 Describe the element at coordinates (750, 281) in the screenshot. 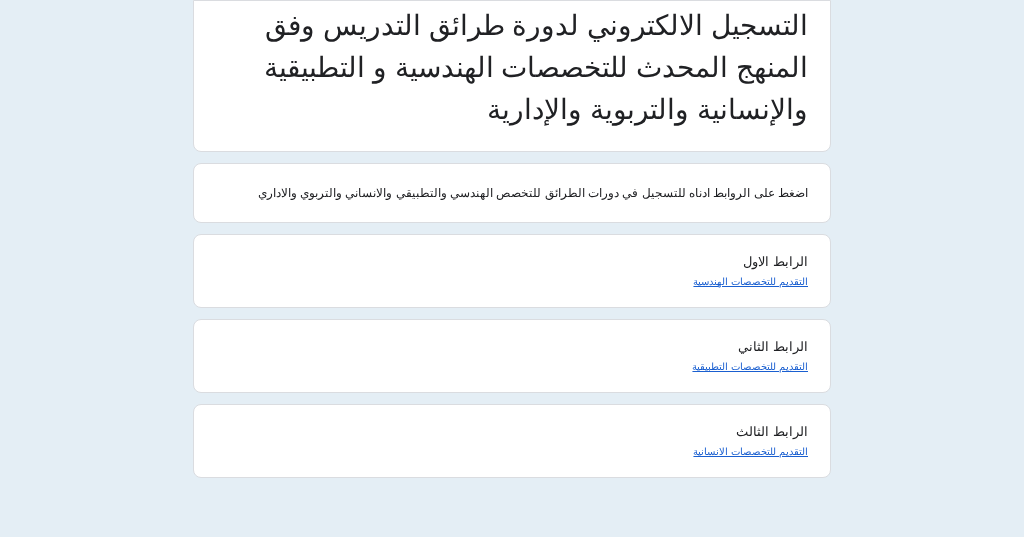

I see `registration-link: التقديم للتخصصات الهندسية` at that location.